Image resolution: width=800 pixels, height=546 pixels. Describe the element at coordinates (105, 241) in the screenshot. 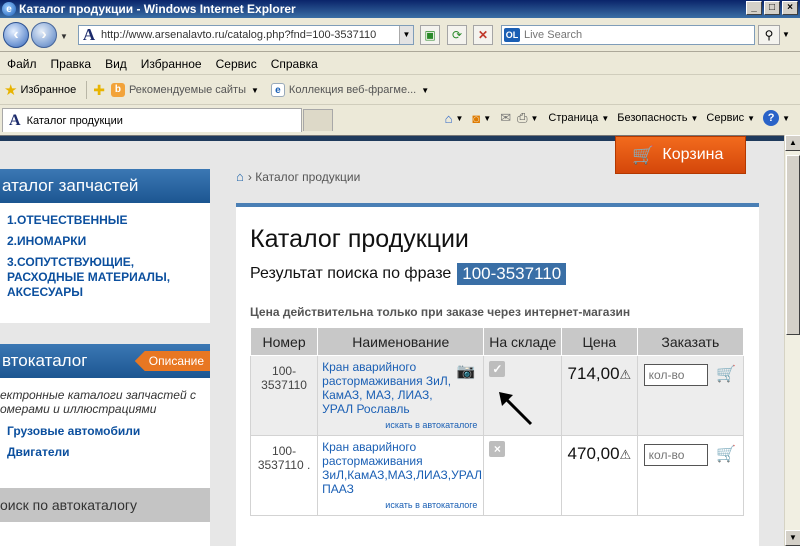

I see `sidebar-link-foreign: 2.ИНОМАРКИ` at that location.